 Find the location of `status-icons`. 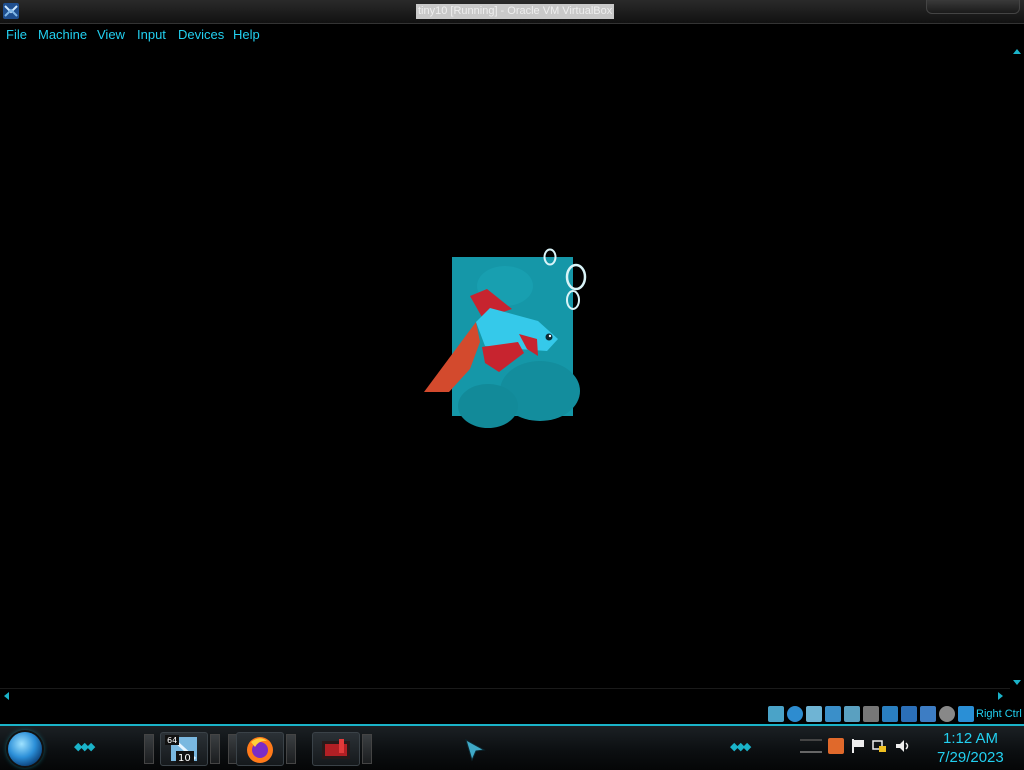

status-icons is located at coordinates (871, 714).